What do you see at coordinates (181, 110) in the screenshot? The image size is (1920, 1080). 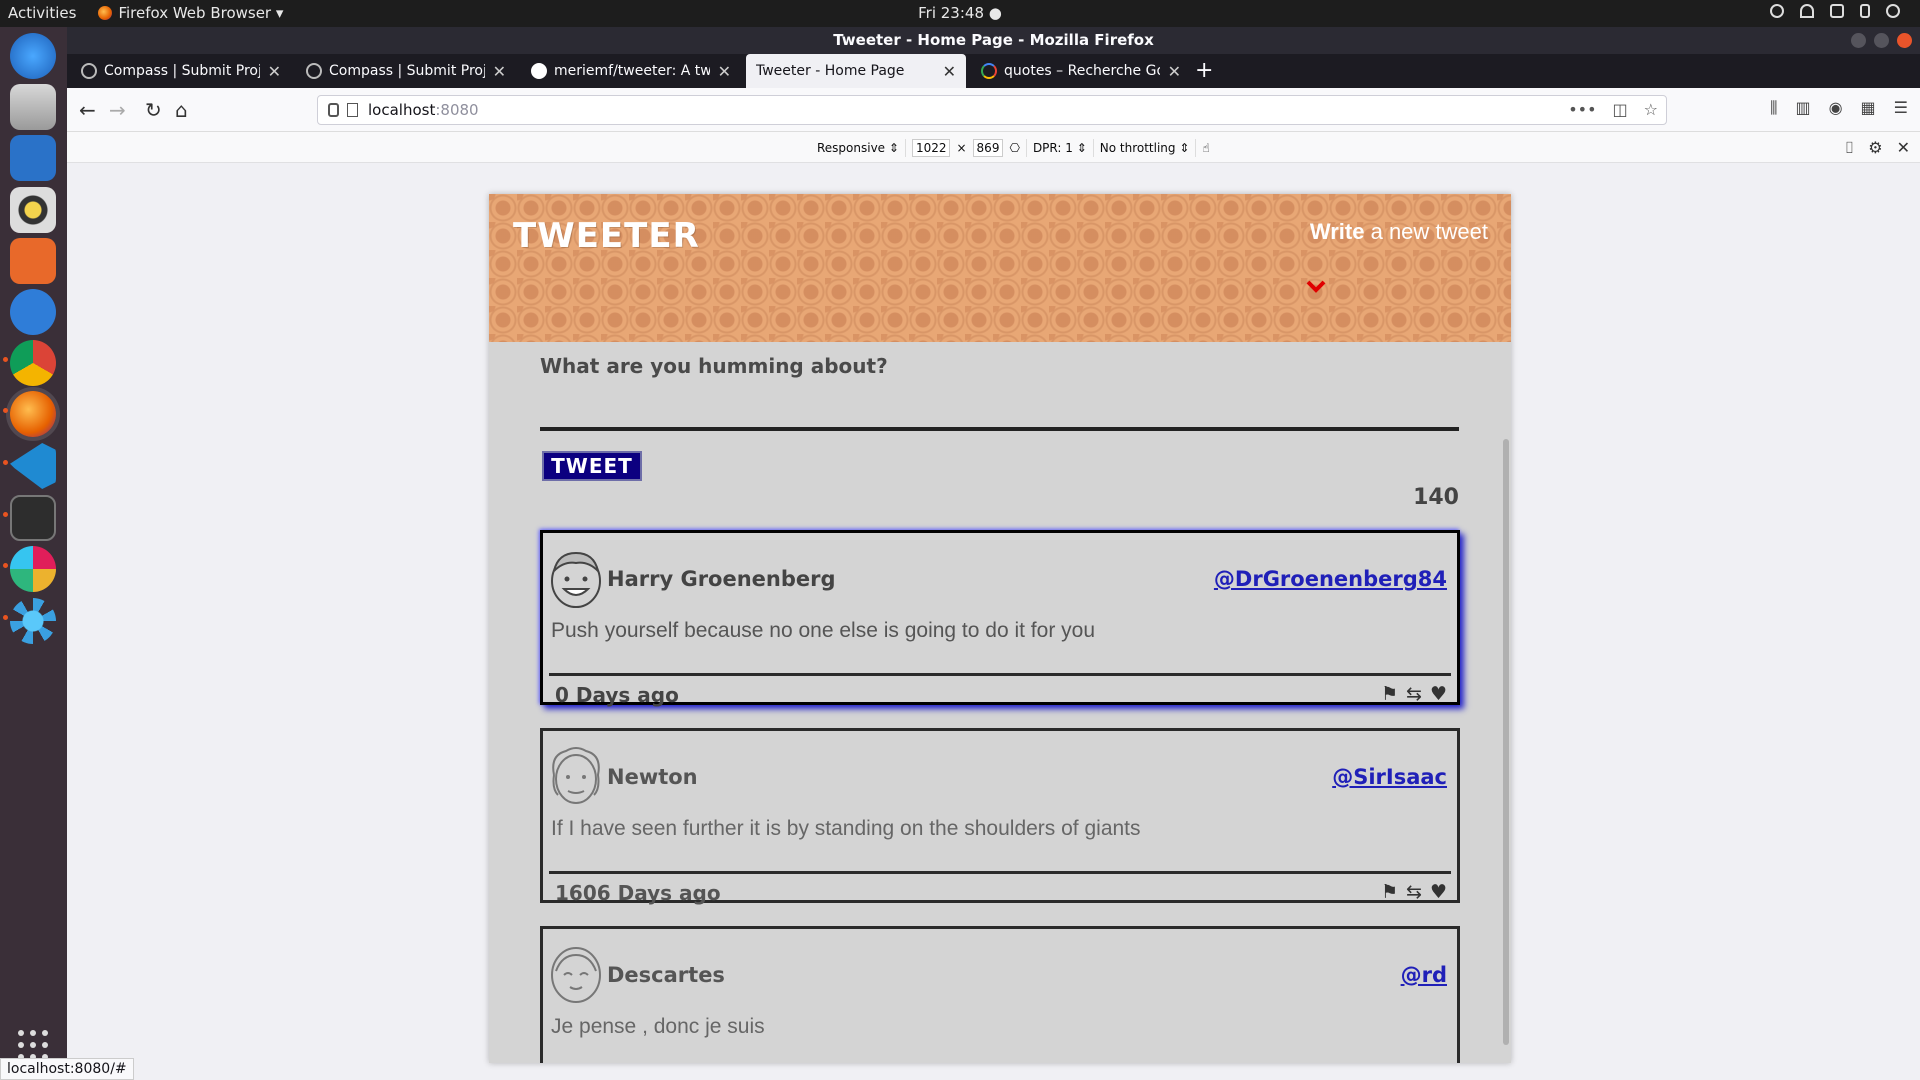 I see `home-icon: ⌂` at bounding box center [181, 110].